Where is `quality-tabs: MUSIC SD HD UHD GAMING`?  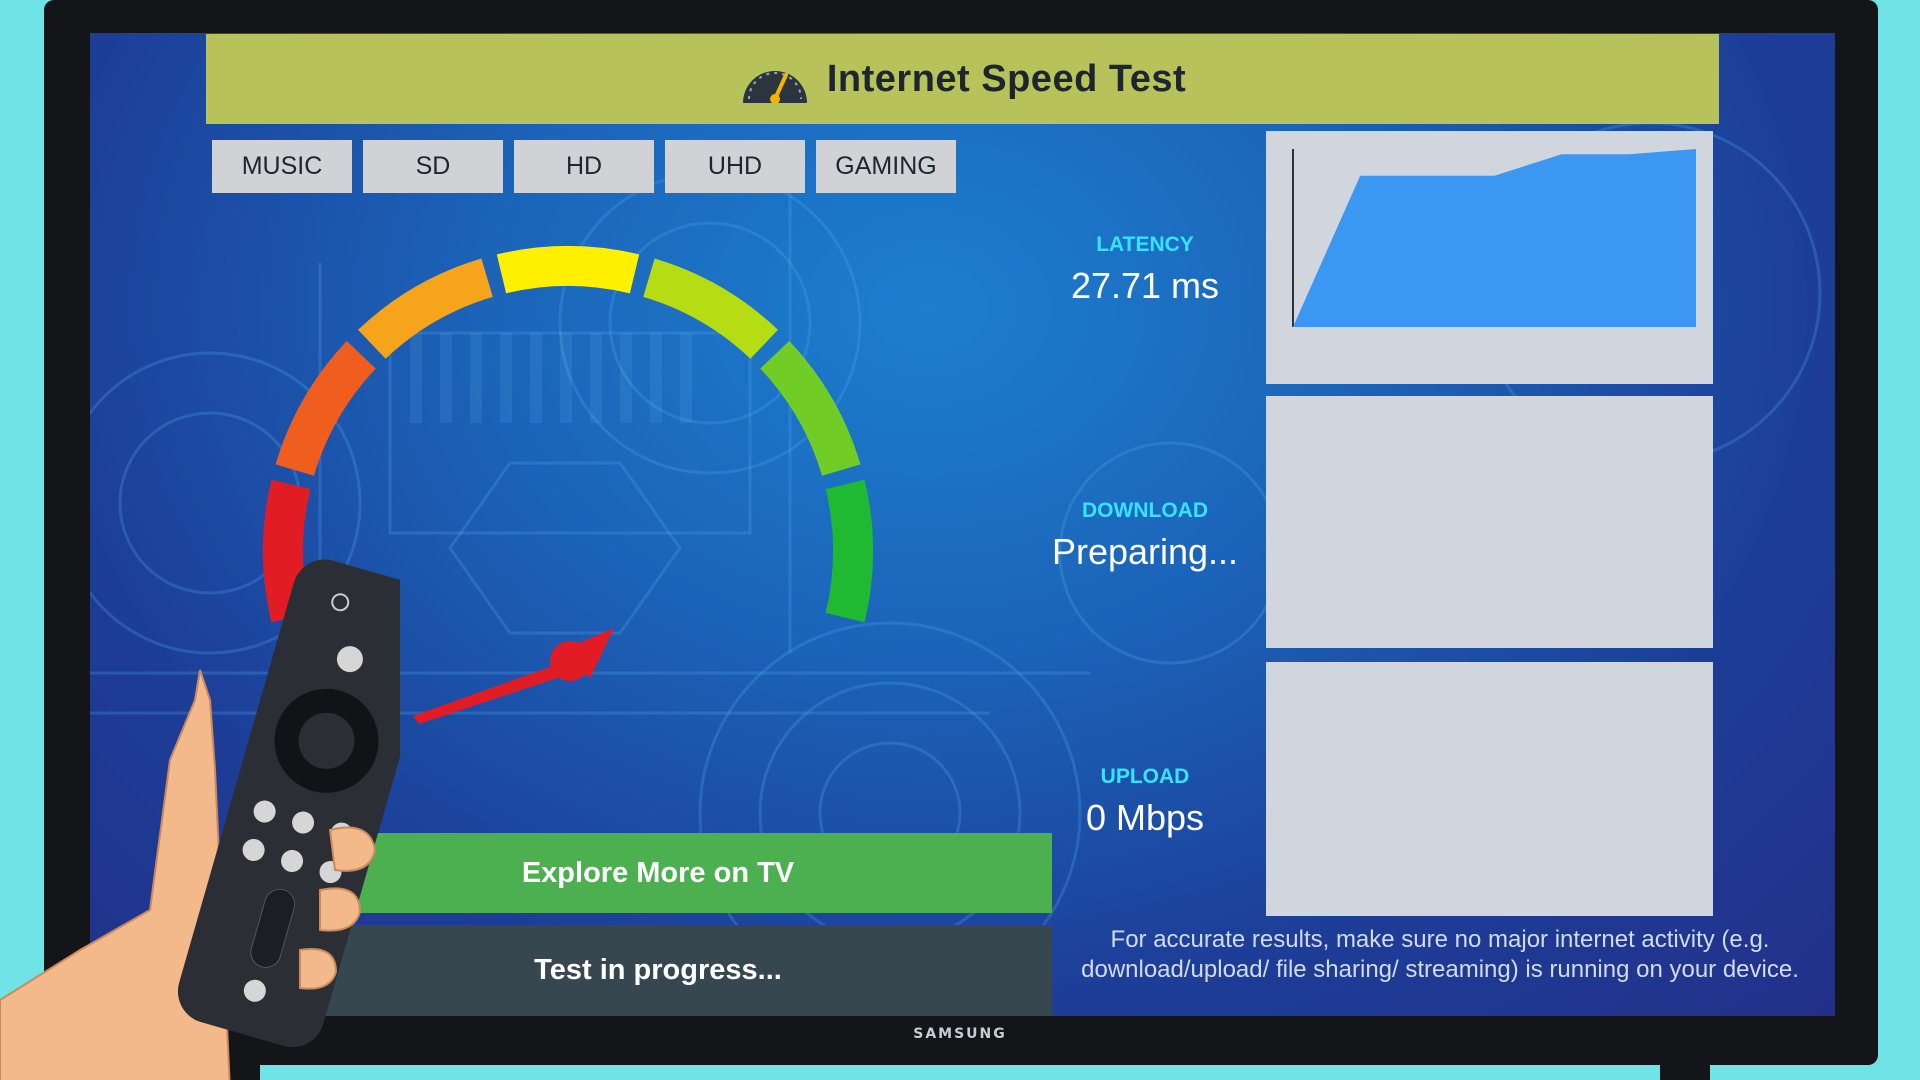
quality-tabs: MUSIC SD HD UHD GAMING is located at coordinates (584, 166).